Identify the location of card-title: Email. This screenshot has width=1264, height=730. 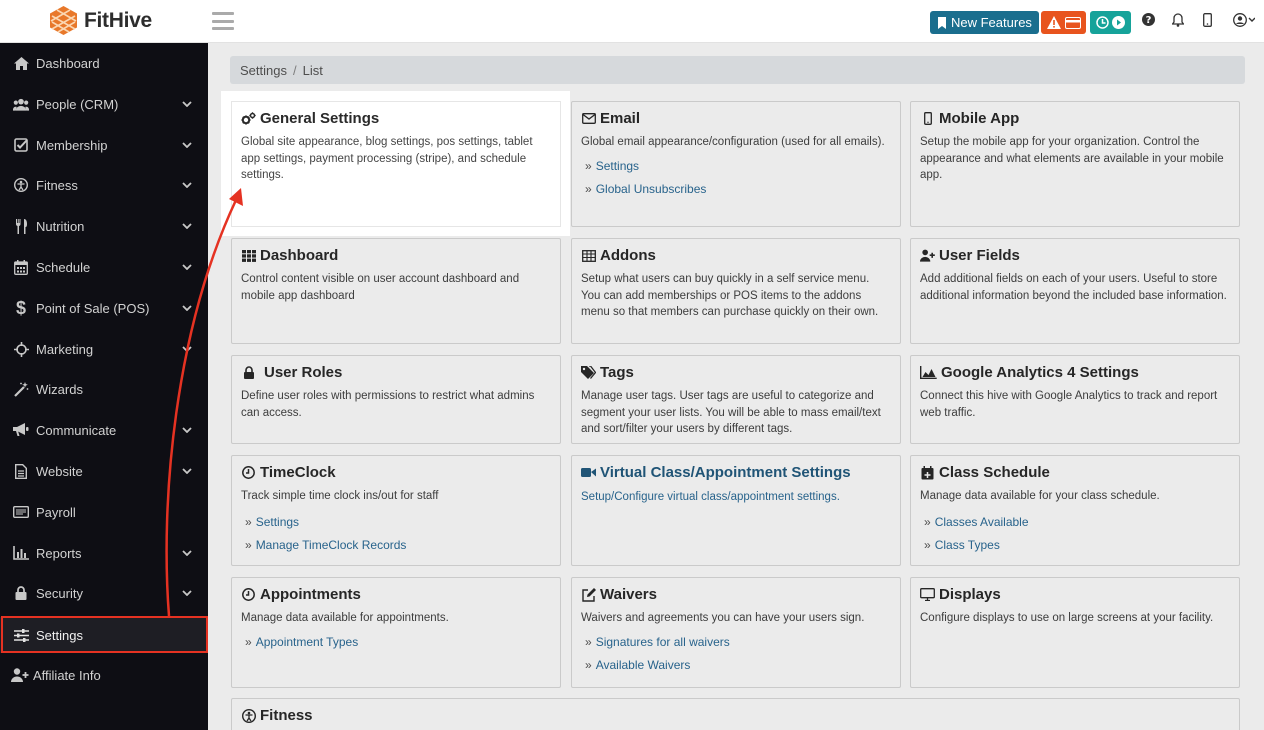
(620, 118).